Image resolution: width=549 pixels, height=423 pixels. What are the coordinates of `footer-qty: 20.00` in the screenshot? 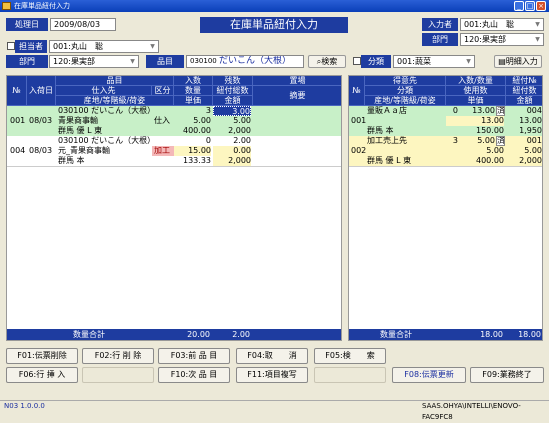 It's located at (193, 334).